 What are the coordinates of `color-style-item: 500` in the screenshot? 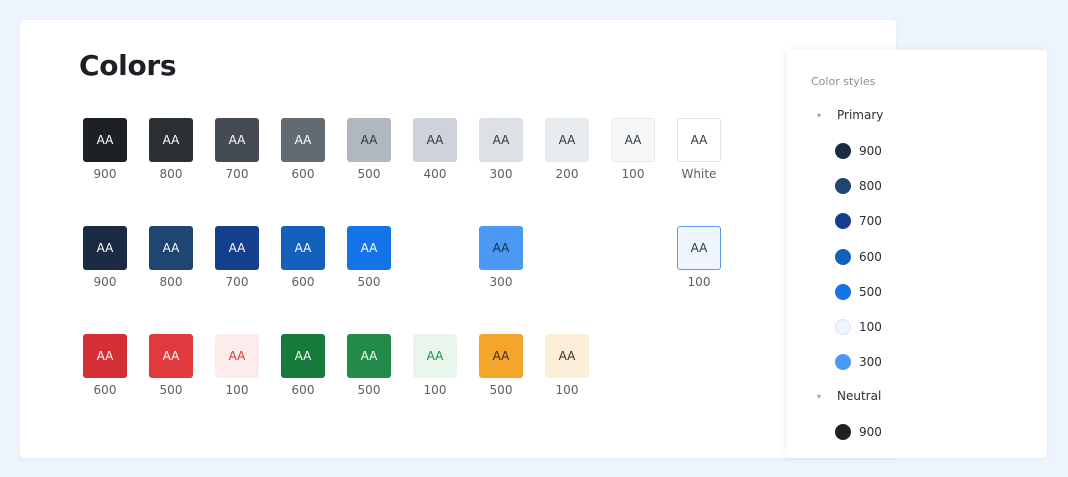 It's located at (858, 291).